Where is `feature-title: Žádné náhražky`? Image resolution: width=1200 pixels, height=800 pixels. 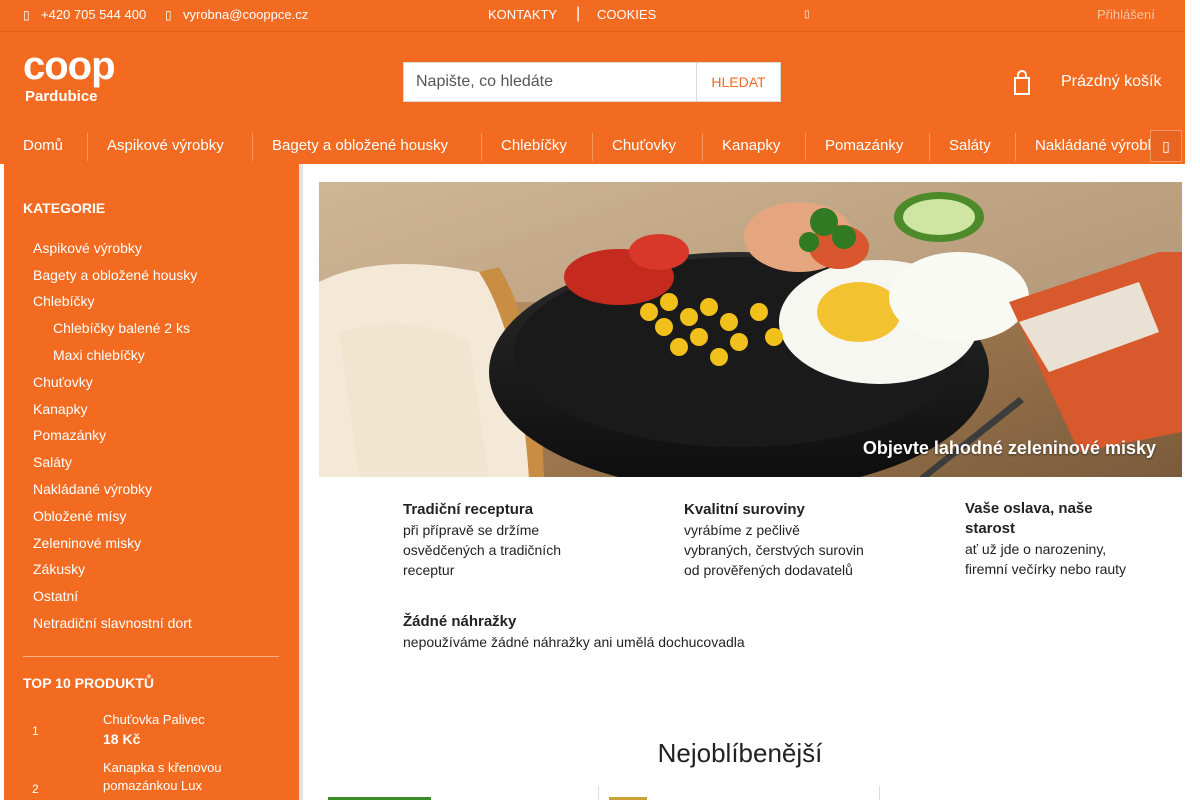
feature-title: Žádné náhražky is located at coordinates (460, 621).